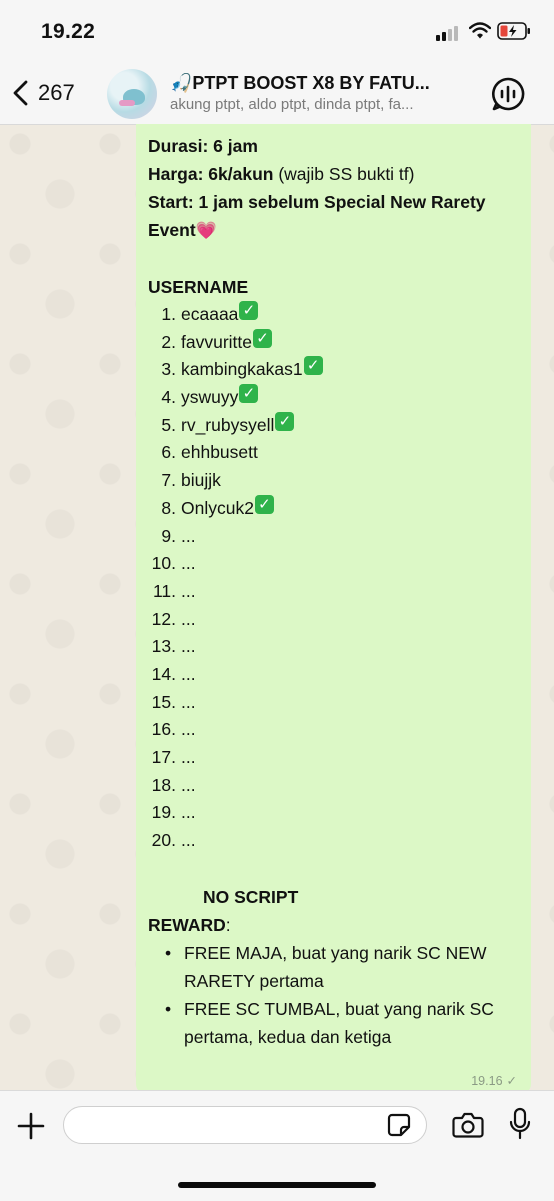 The image size is (554, 1201). What do you see at coordinates (245, 1125) in the screenshot?
I see `message-input` at bounding box center [245, 1125].